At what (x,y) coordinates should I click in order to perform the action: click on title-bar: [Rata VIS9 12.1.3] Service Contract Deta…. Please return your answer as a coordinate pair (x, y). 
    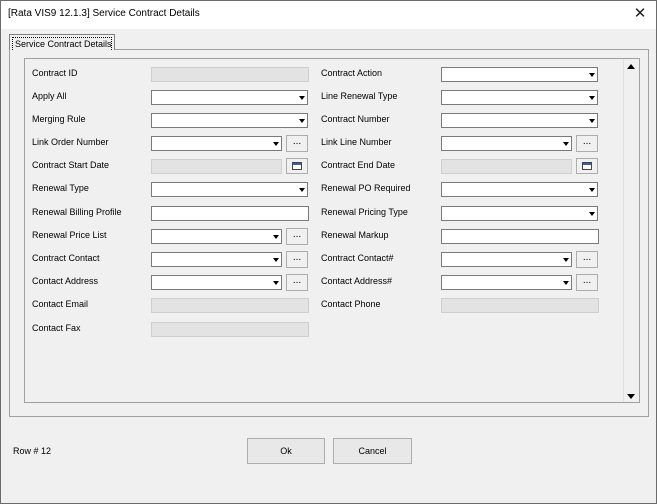
    Looking at the image, I should click on (328, 15).